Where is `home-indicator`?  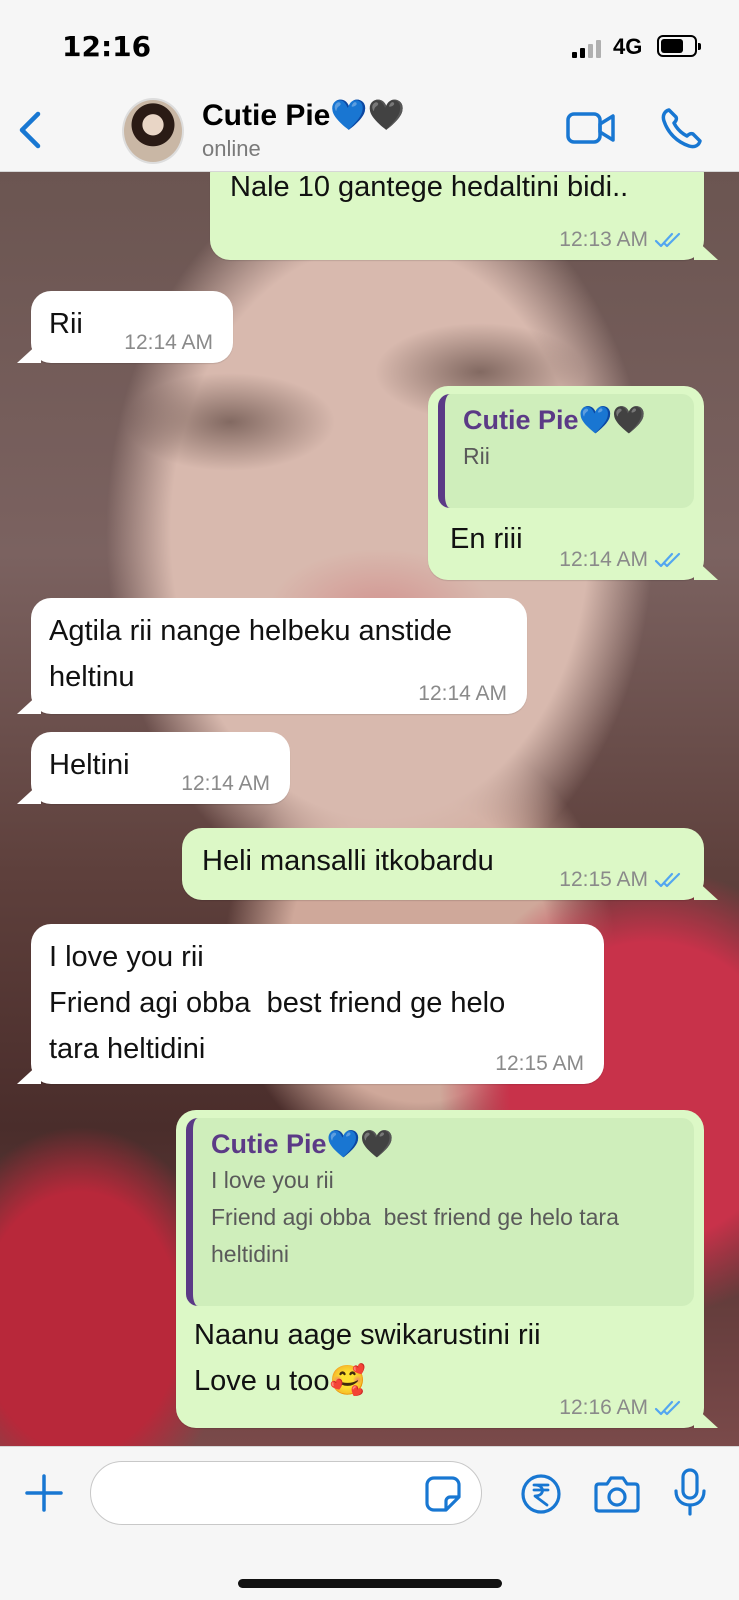 home-indicator is located at coordinates (370, 1583).